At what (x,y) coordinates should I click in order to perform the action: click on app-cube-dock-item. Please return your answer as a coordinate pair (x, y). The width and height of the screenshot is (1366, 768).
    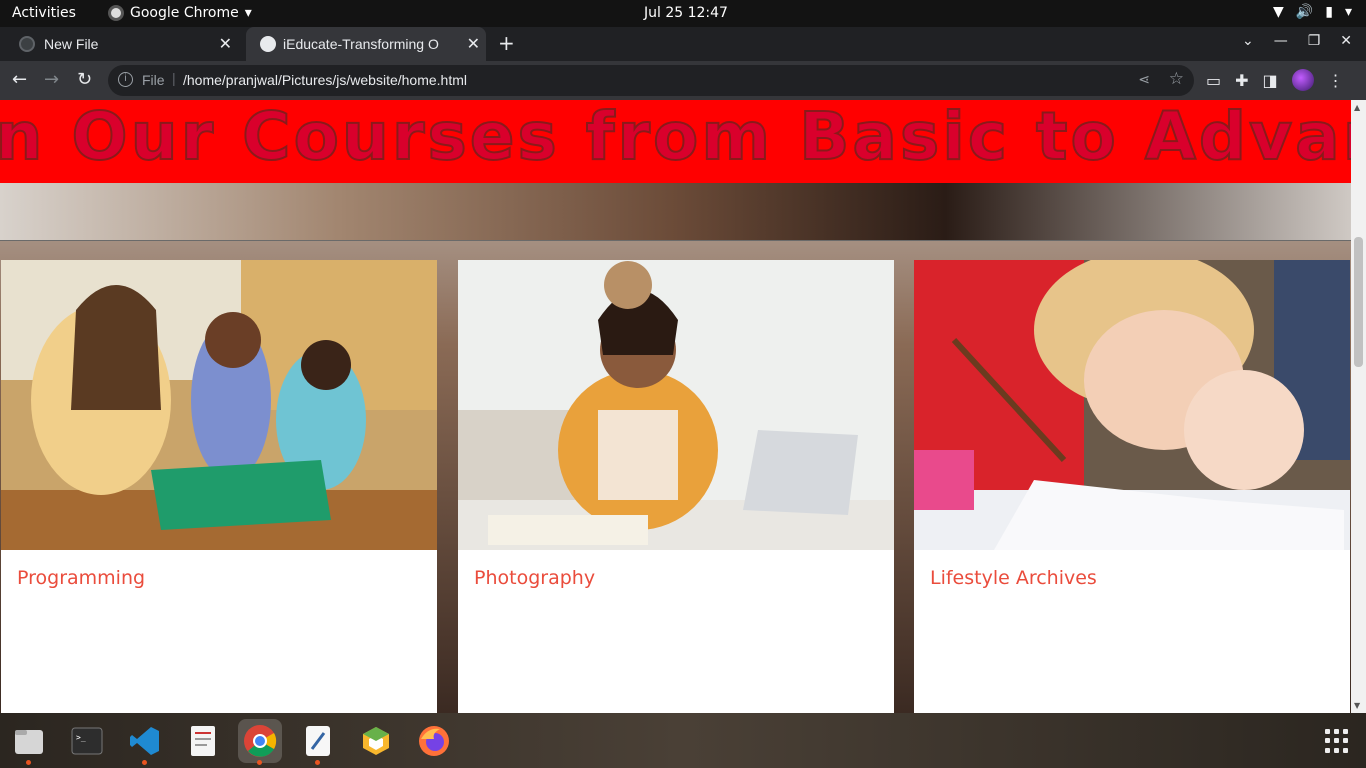
    Looking at the image, I should click on (376, 741).